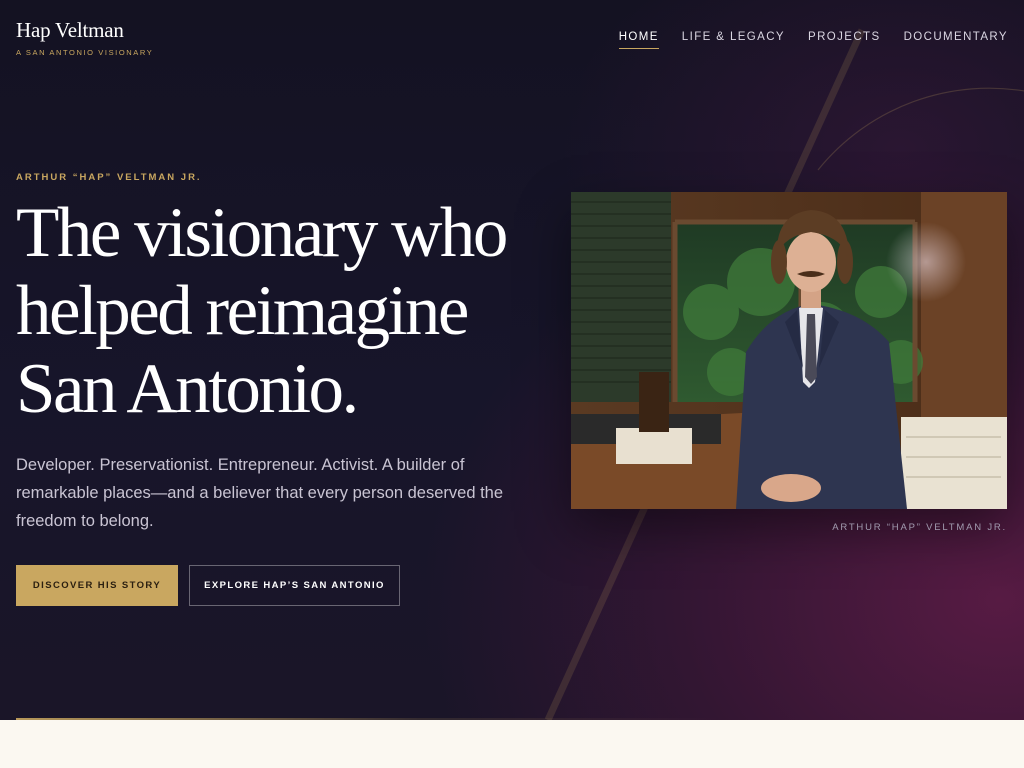  I want to click on discover-story-button: DISCOVER HIS STORY, so click(97, 585).